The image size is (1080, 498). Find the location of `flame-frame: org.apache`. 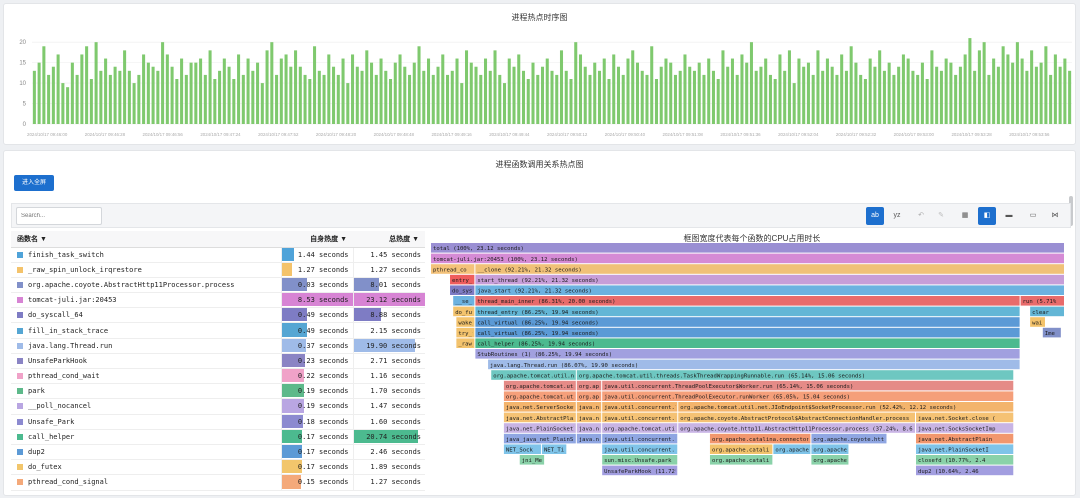

flame-frame: org.apache is located at coordinates (792, 449).